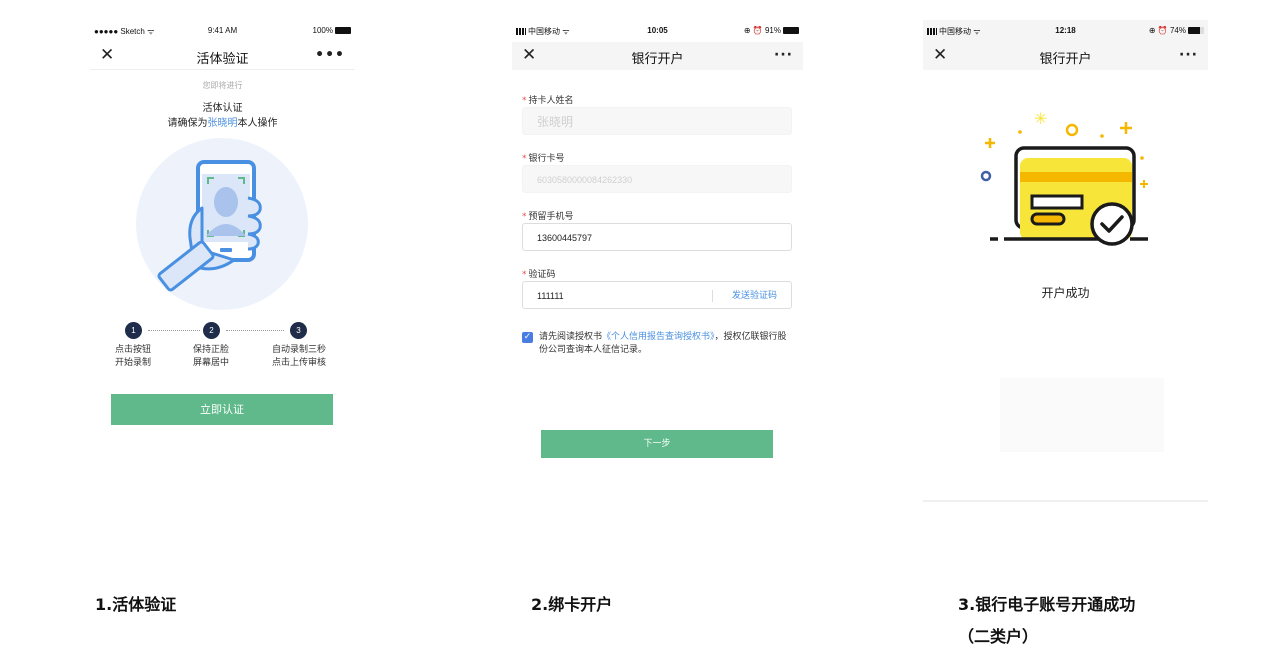 This screenshot has height=669, width=1266. Describe the element at coordinates (133, 330) in the screenshot. I see `step-1-badge: 1` at that location.